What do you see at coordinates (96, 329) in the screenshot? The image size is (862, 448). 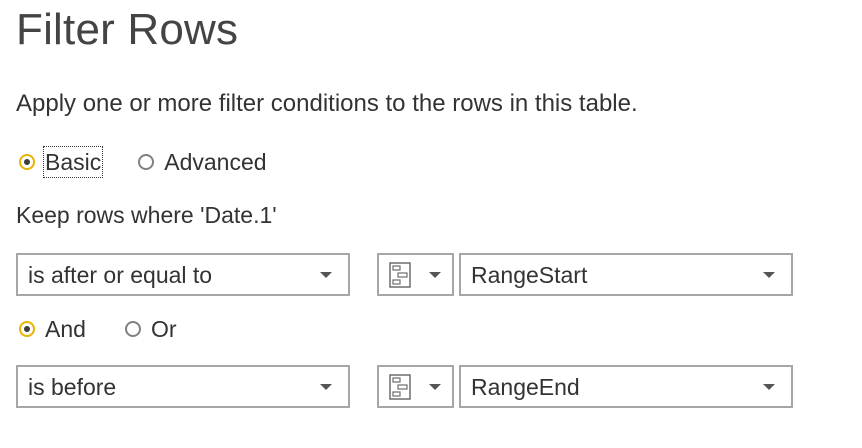 I see `logic-radio-group: And Or` at bounding box center [96, 329].